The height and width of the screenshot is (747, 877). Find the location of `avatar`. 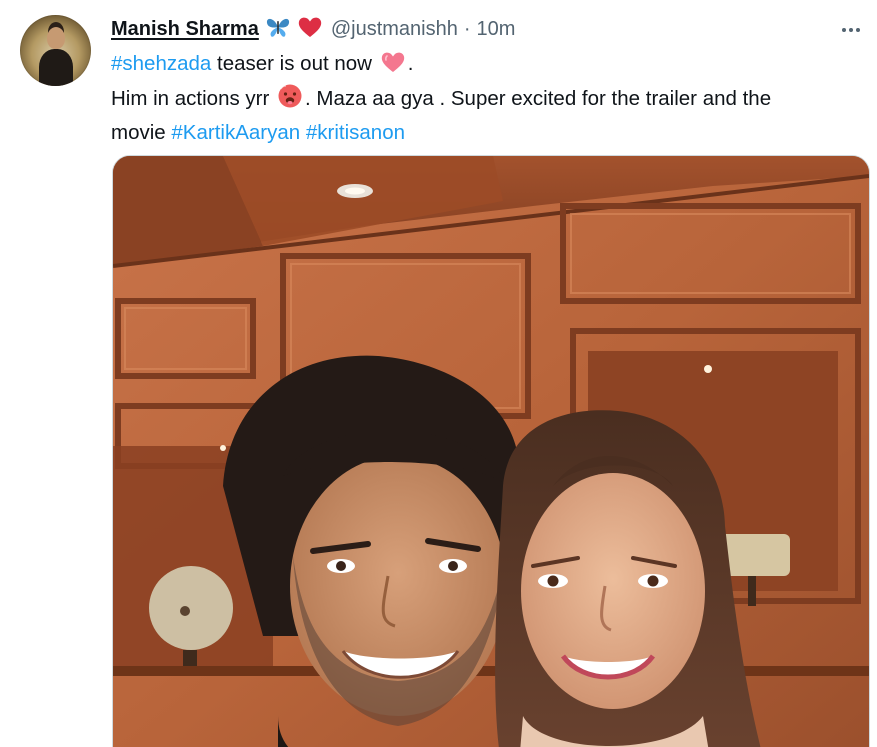

avatar is located at coordinates (55, 50).